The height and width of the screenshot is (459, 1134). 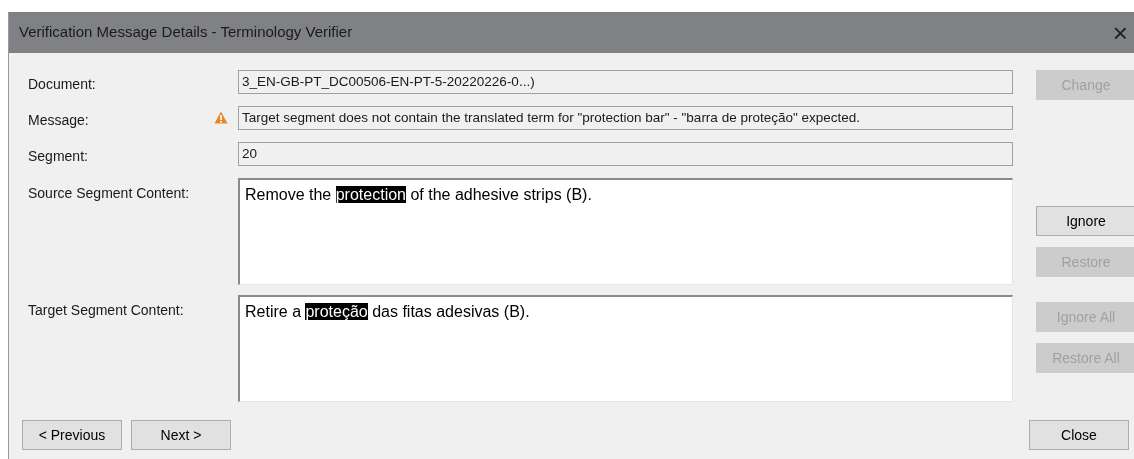 What do you see at coordinates (1079, 435) in the screenshot?
I see `dialog-button: Close` at bounding box center [1079, 435].